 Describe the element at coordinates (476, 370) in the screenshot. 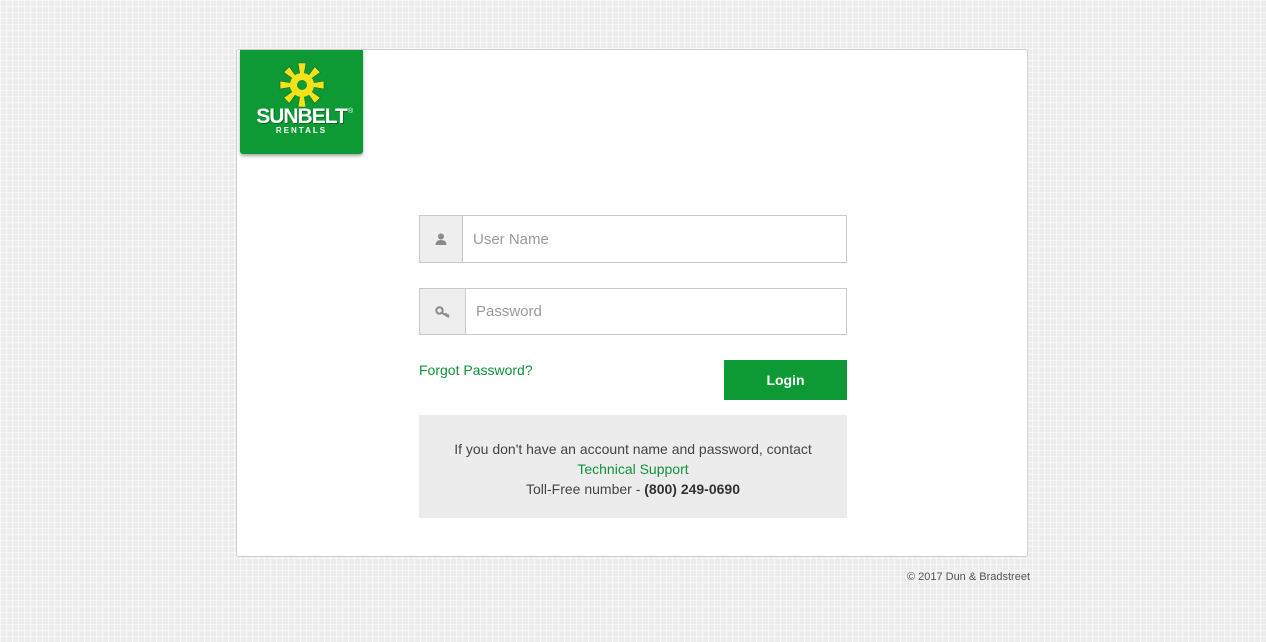

I see `forgot-password-link: Forgot Password?` at that location.